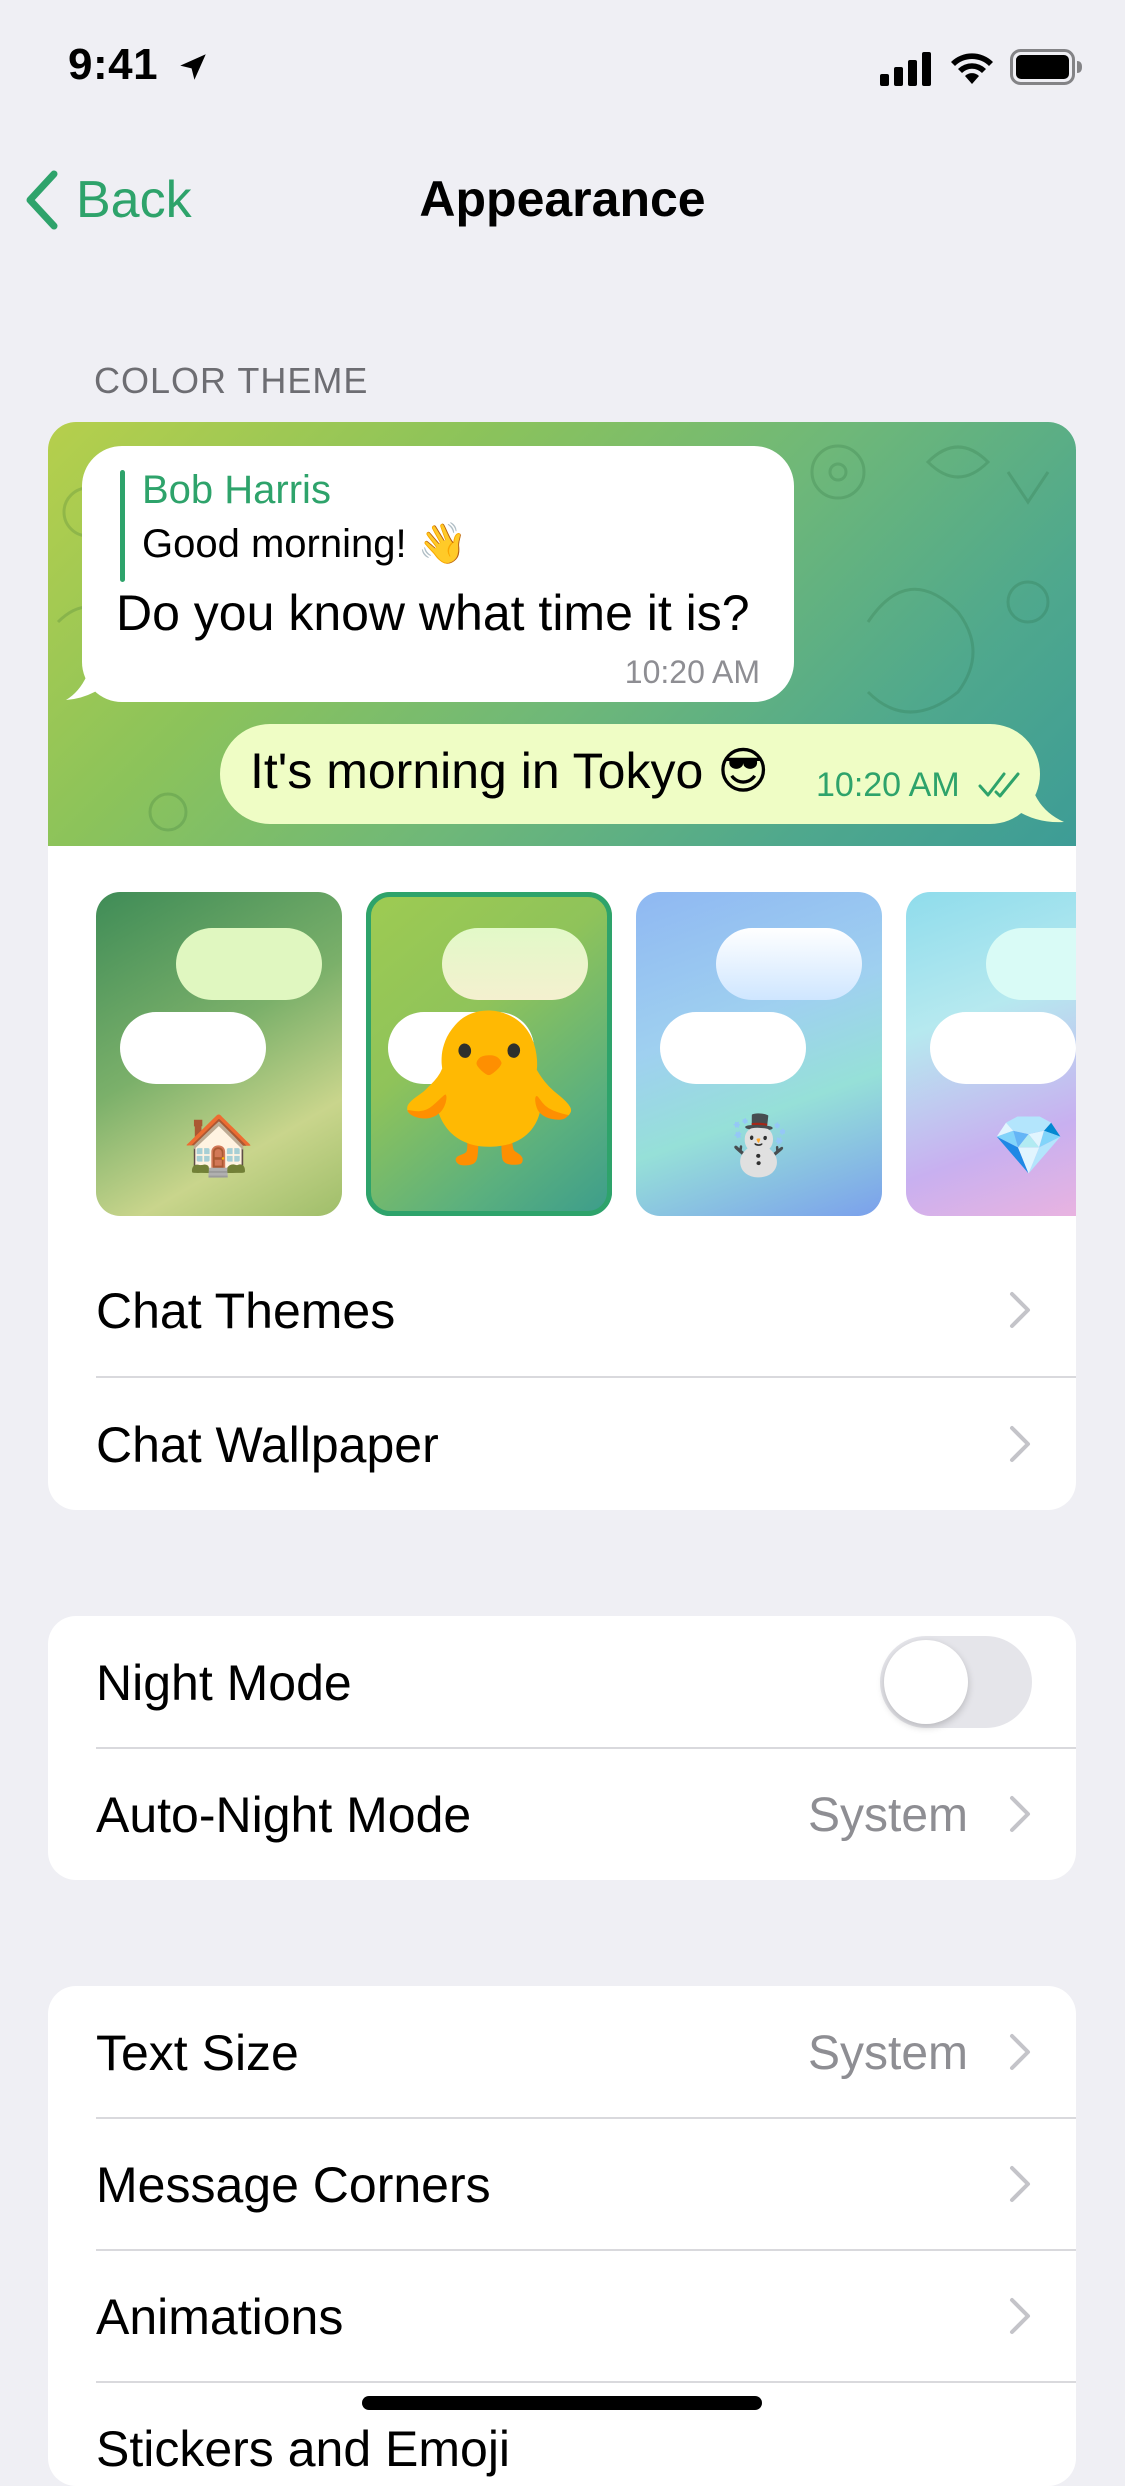  I want to click on row-label: Chat Wallpaper, so click(267, 1445).